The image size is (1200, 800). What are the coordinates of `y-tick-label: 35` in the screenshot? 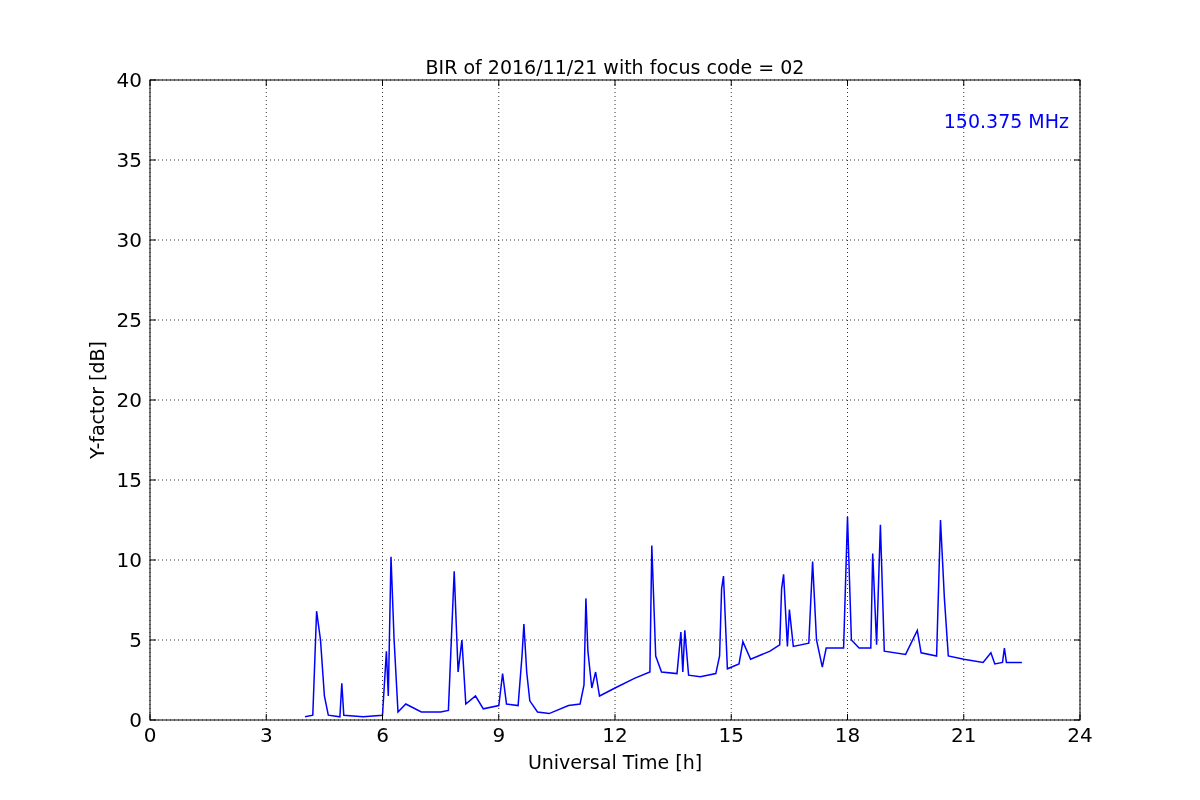 It's located at (129, 160).